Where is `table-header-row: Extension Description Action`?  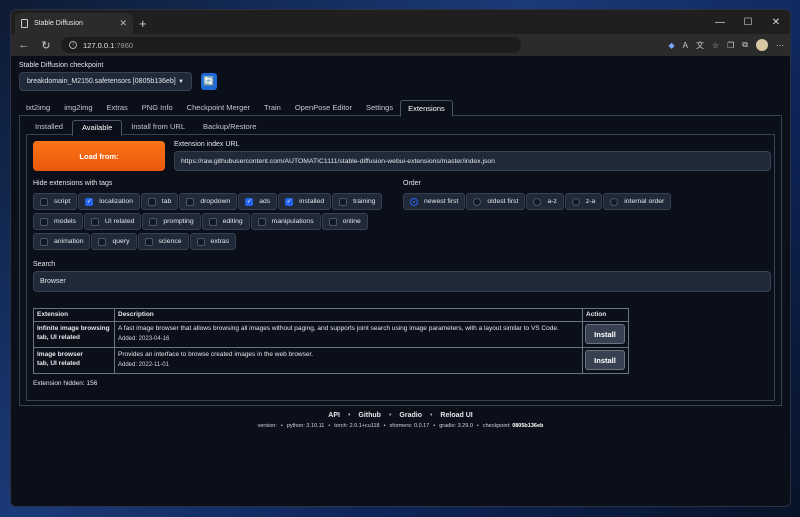 table-header-row: Extension Description Action is located at coordinates (331, 315).